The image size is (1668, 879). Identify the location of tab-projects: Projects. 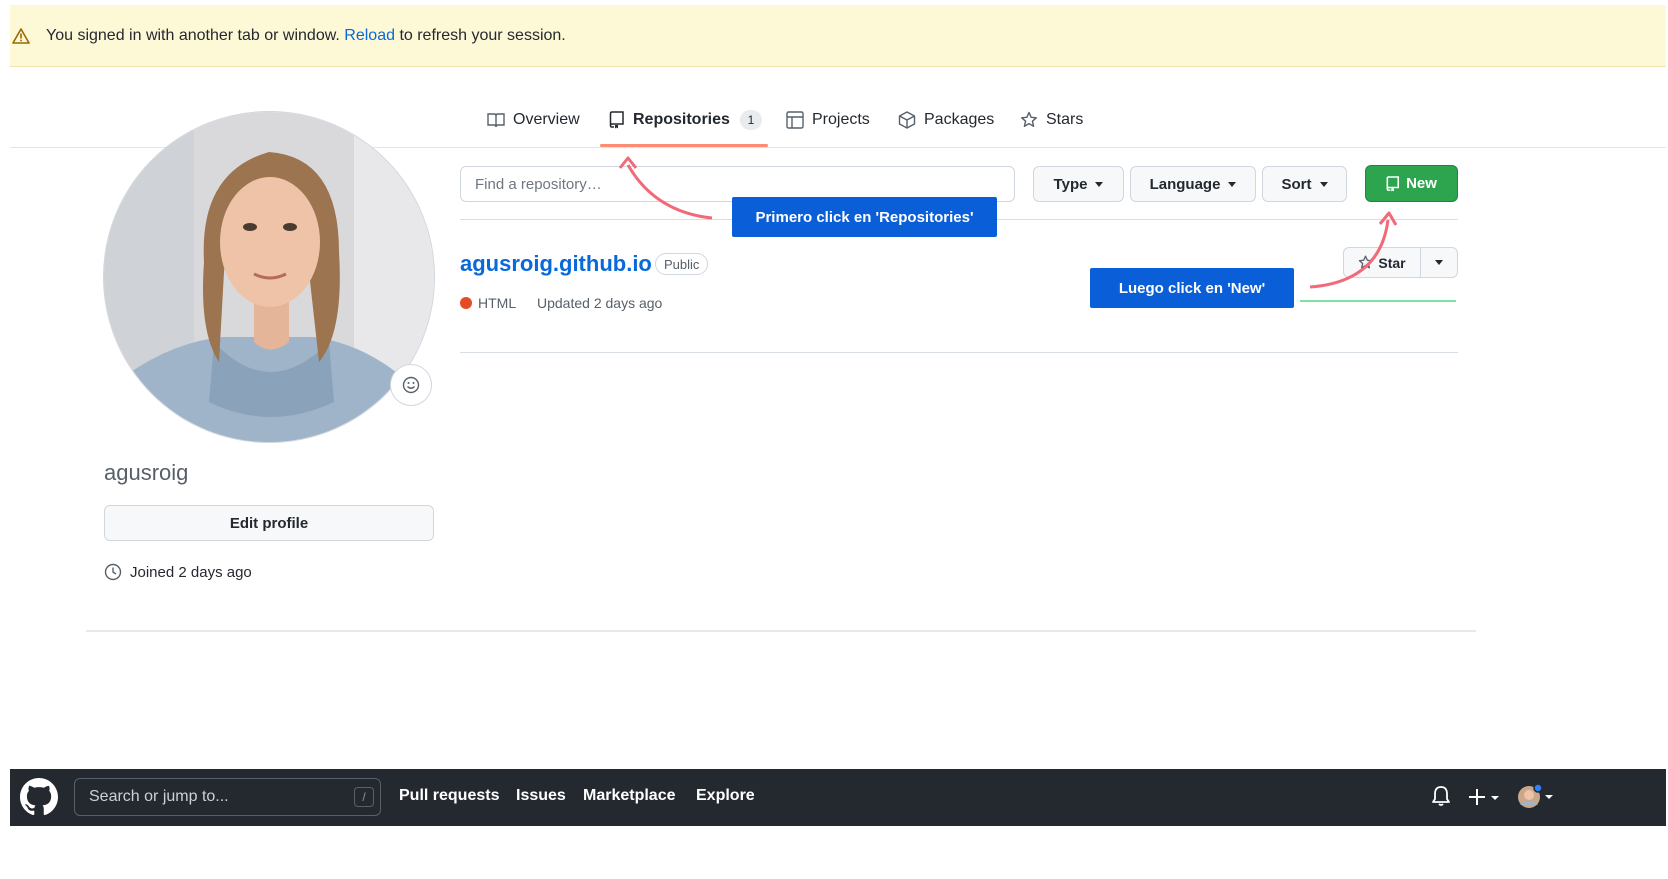
(828, 120).